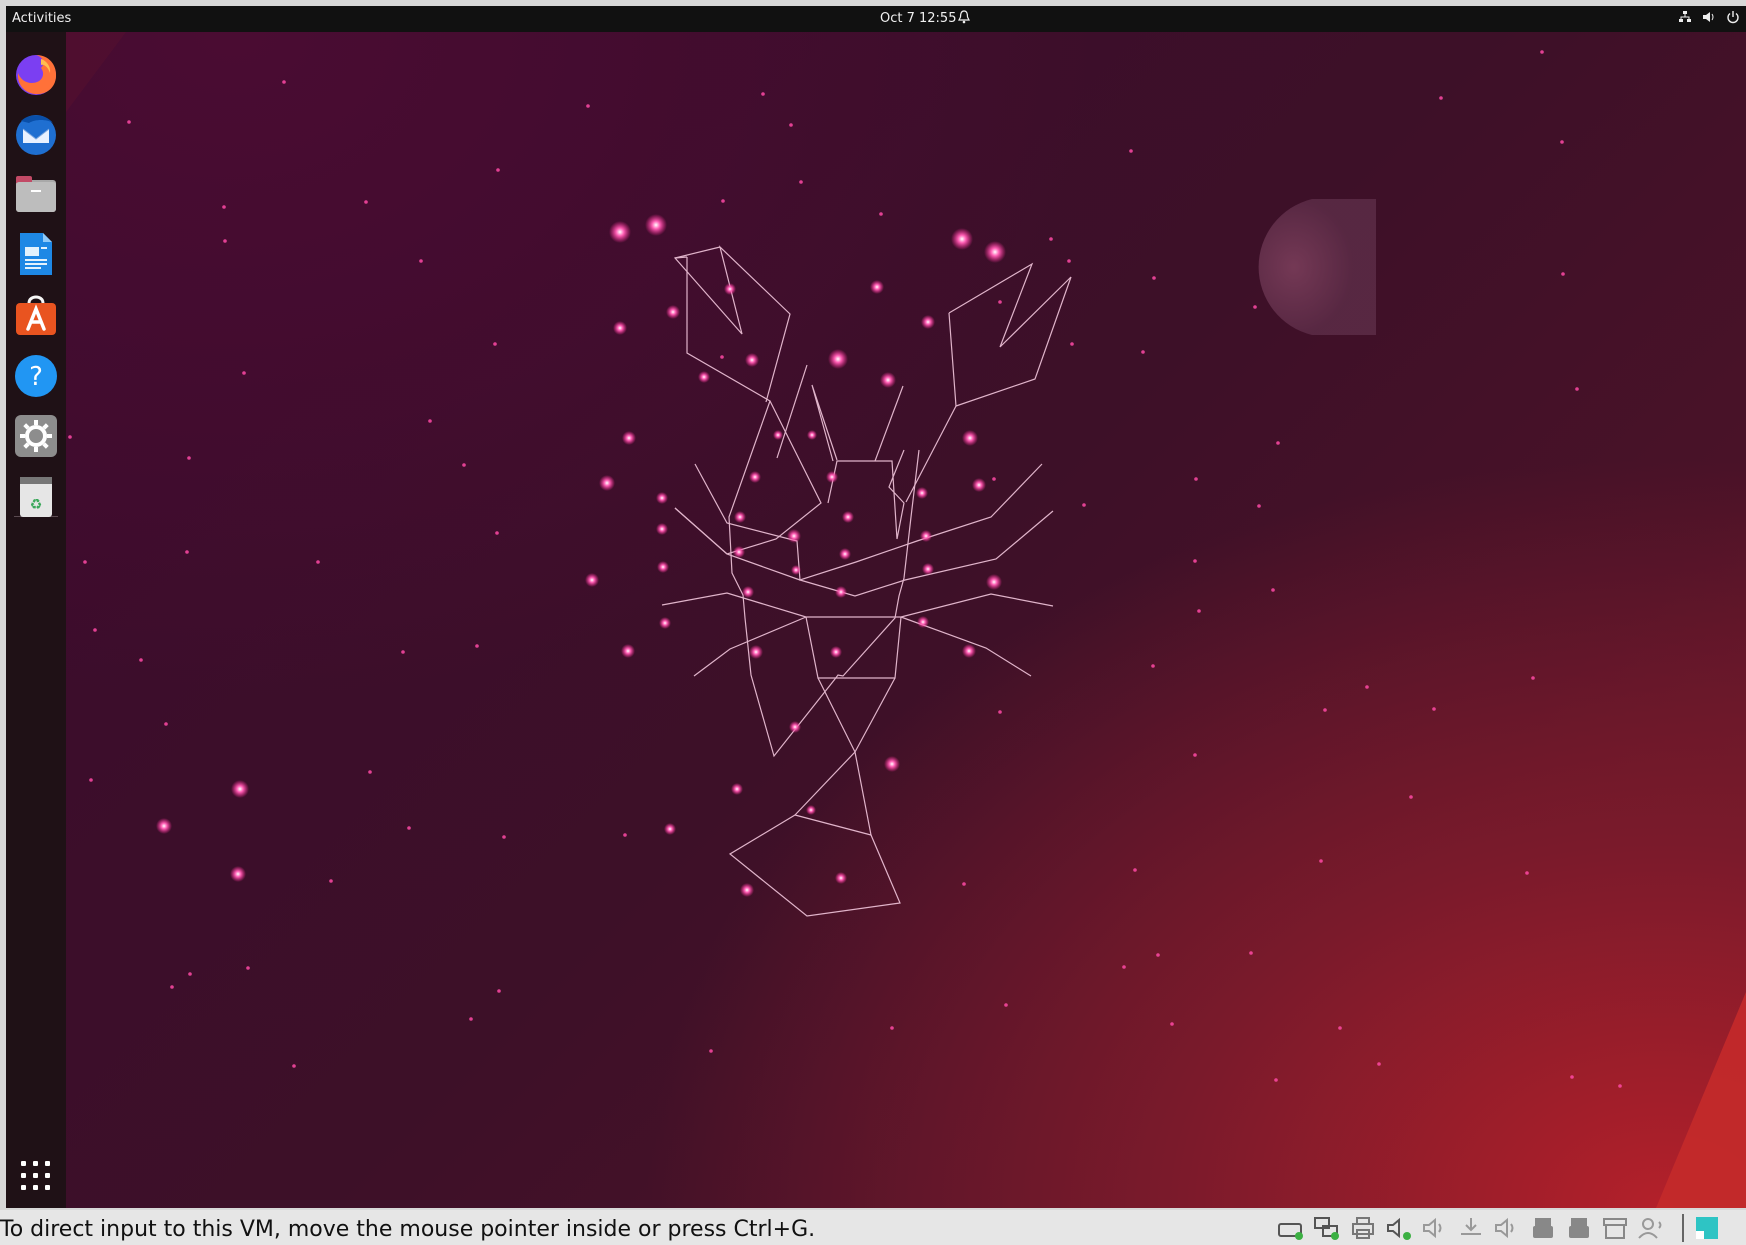 The image size is (1746, 1245). What do you see at coordinates (1471, 1228) in the screenshot?
I see `usb-download-icon` at bounding box center [1471, 1228].